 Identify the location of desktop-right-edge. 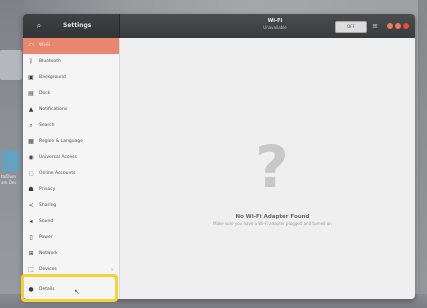
(422, 154).